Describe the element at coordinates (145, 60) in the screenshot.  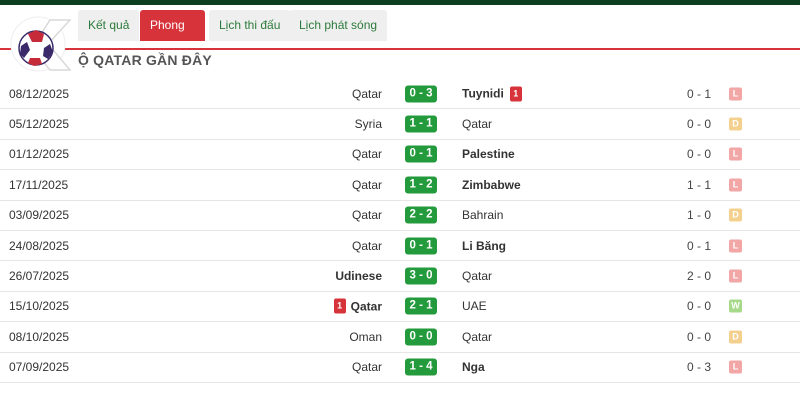
I see `section-title: Ộ QATAR GẦN ĐÂY` at that location.